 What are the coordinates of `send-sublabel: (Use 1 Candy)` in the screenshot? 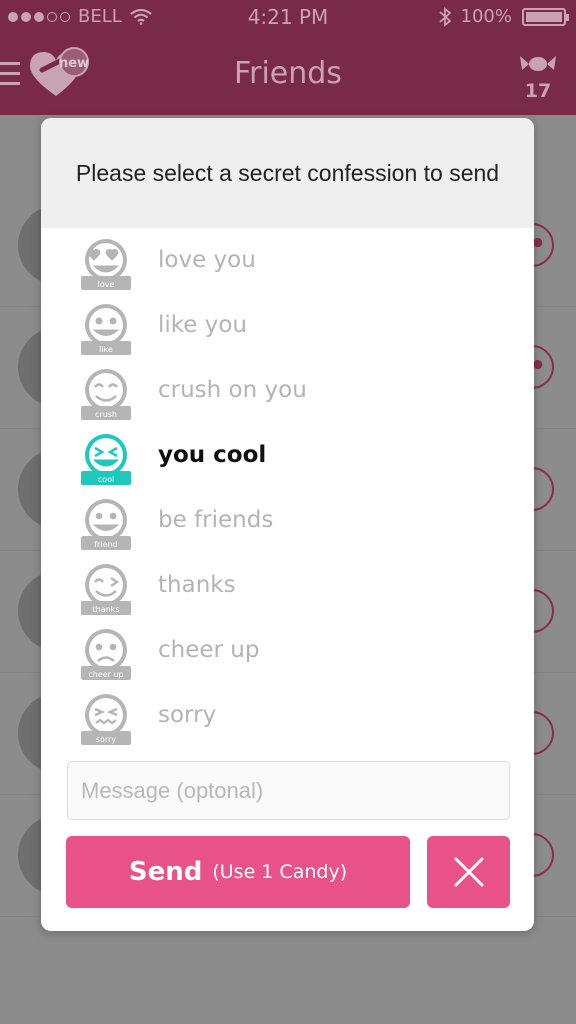 It's located at (280, 872).